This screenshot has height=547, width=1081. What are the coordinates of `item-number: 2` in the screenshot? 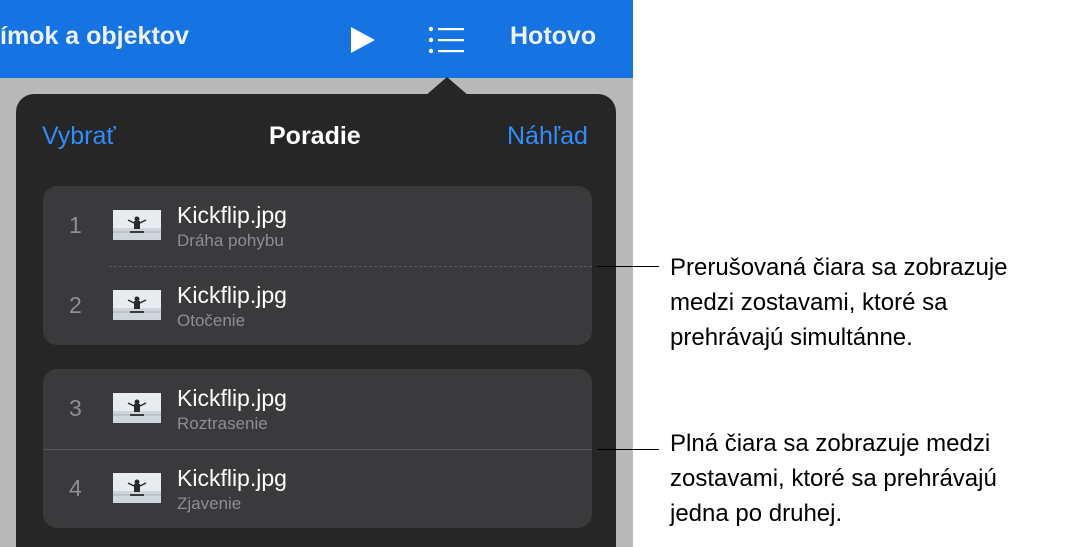 It's located at (75, 305).